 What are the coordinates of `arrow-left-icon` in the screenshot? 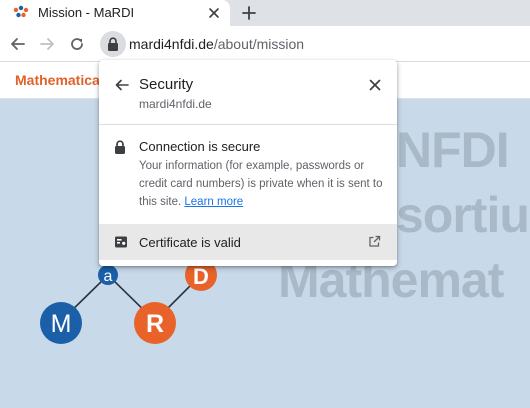 It's located at (18, 44).